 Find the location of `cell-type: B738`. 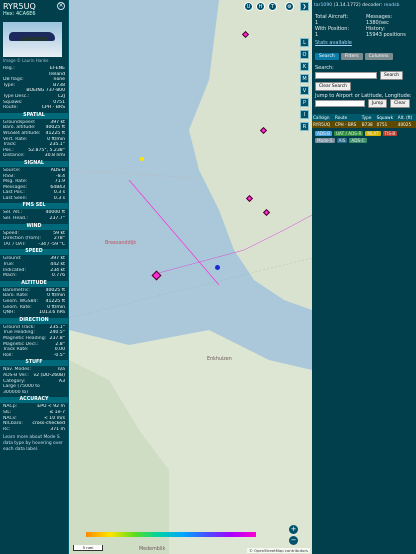

cell-type: B738 is located at coordinates (368, 124).